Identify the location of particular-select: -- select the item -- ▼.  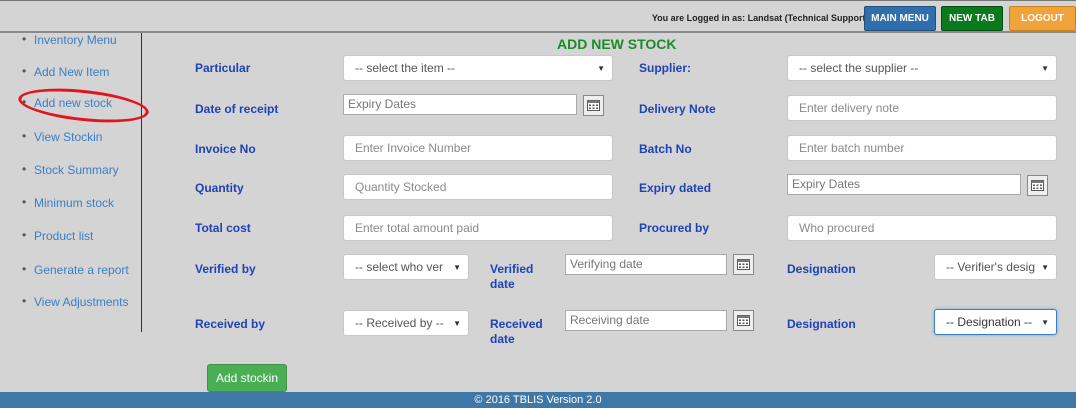
(478, 68).